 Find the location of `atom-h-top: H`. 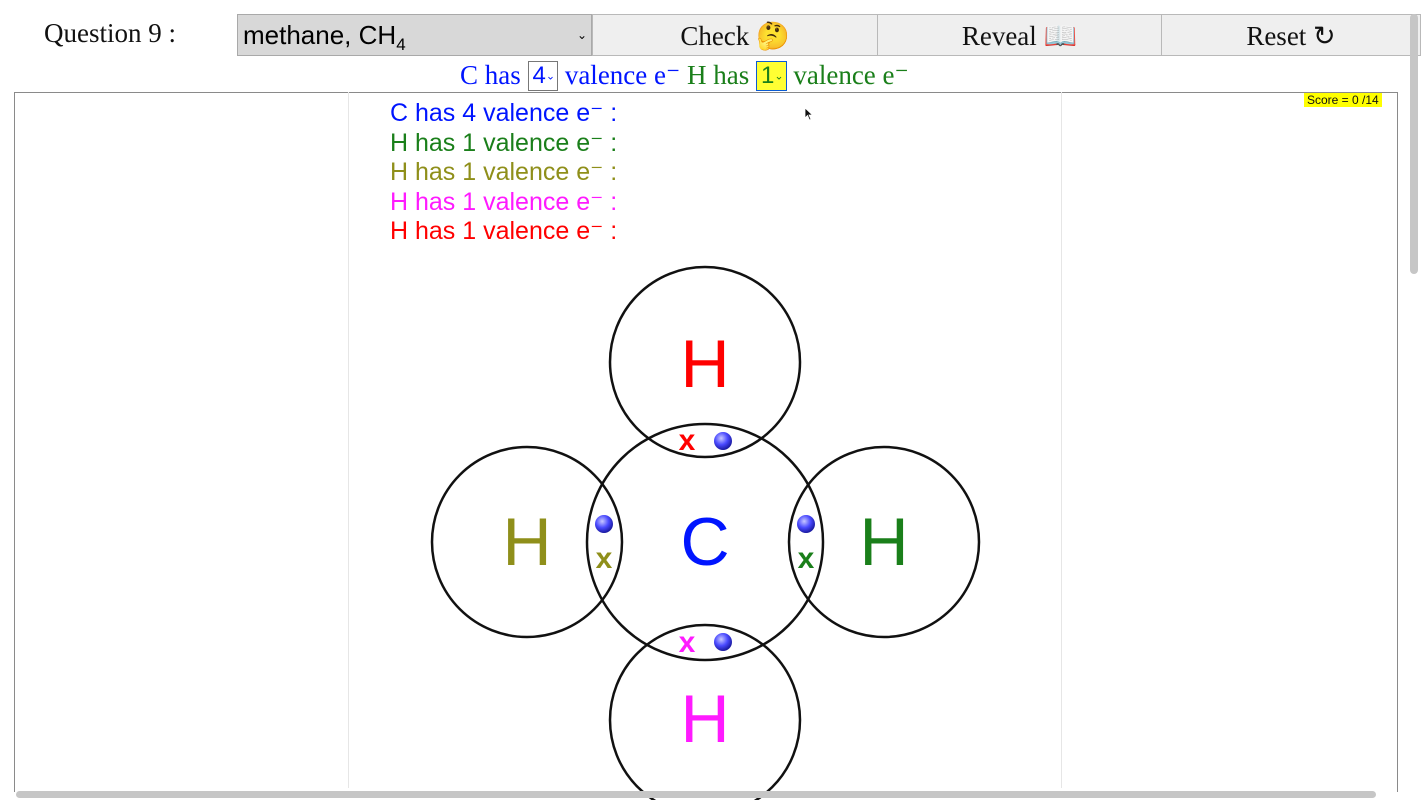

atom-h-top: H is located at coordinates (704, 364).